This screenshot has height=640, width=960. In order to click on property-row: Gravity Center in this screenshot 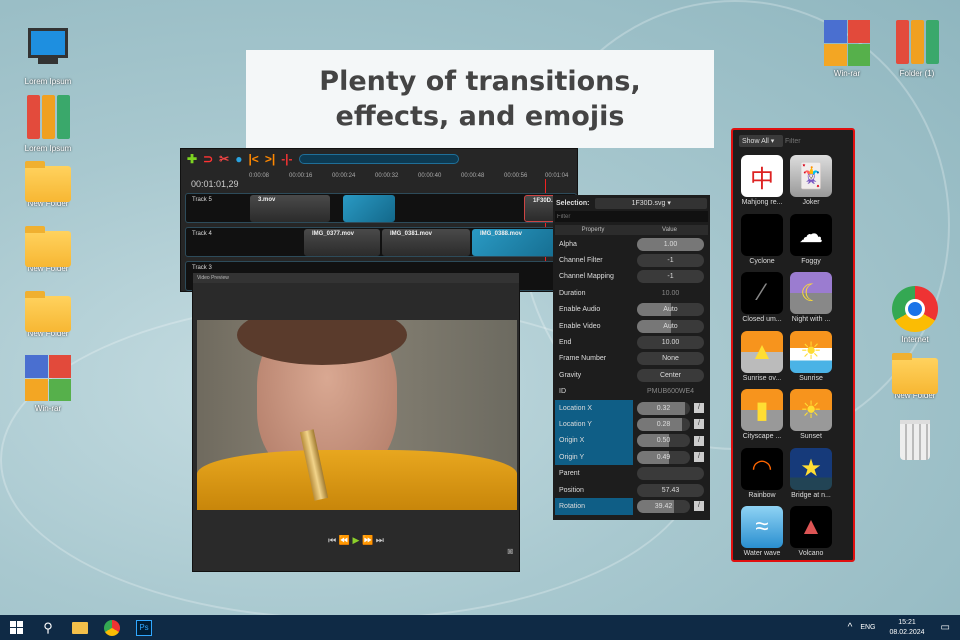, I will do `click(631, 375)`.